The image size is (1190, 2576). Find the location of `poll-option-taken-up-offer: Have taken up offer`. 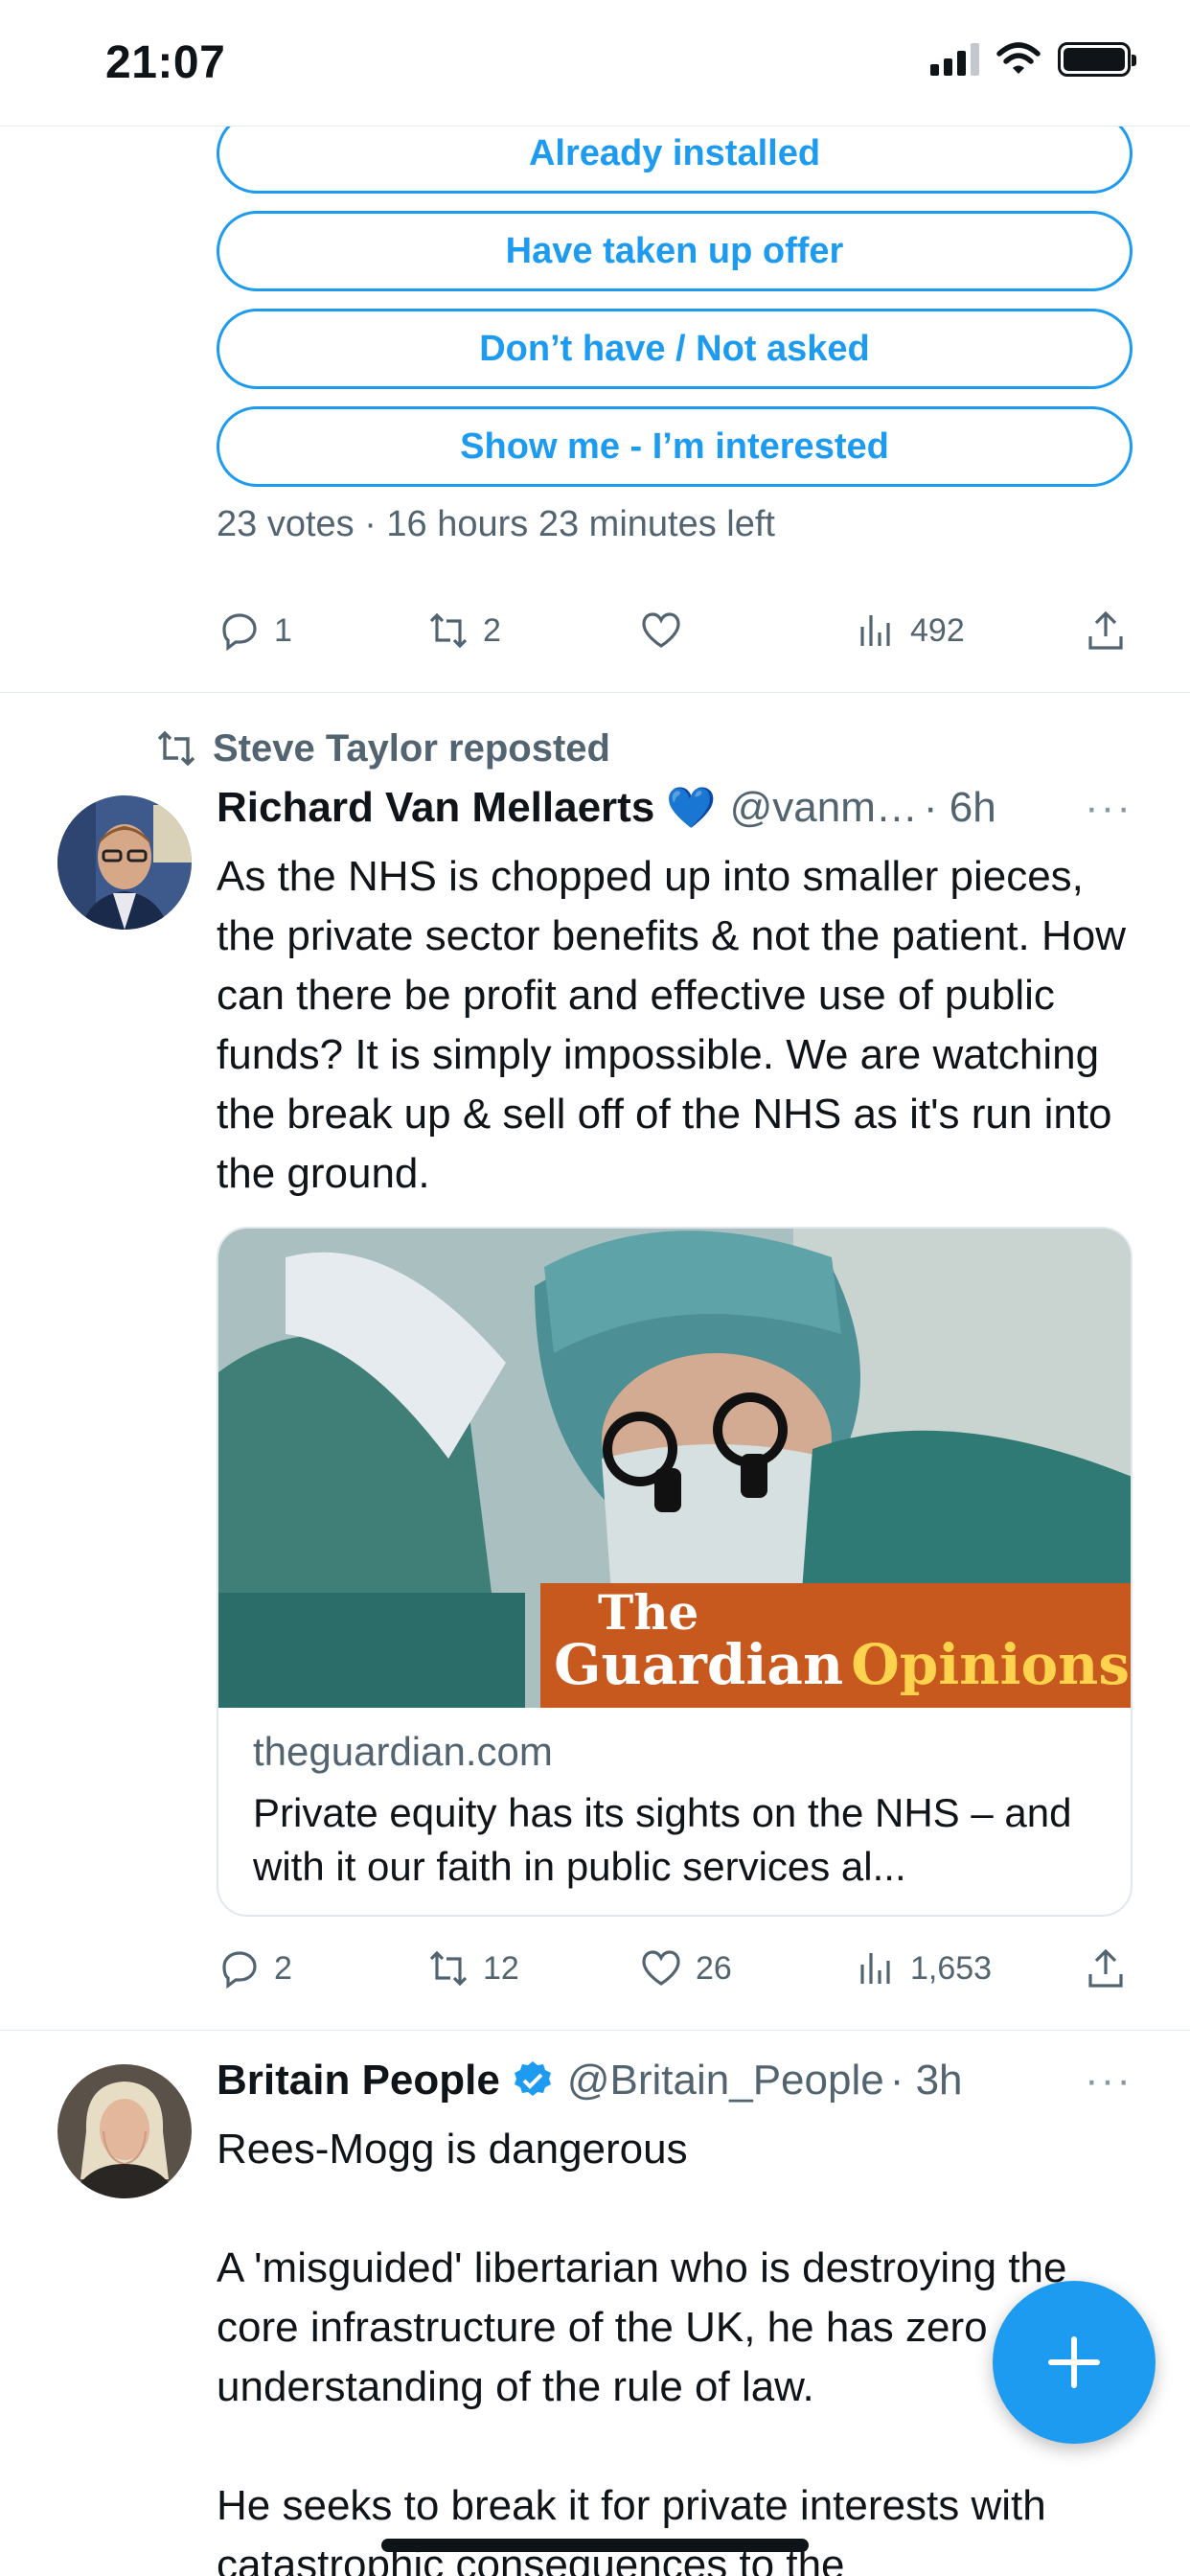

poll-option-taken-up-offer: Have taken up offer is located at coordinates (675, 251).